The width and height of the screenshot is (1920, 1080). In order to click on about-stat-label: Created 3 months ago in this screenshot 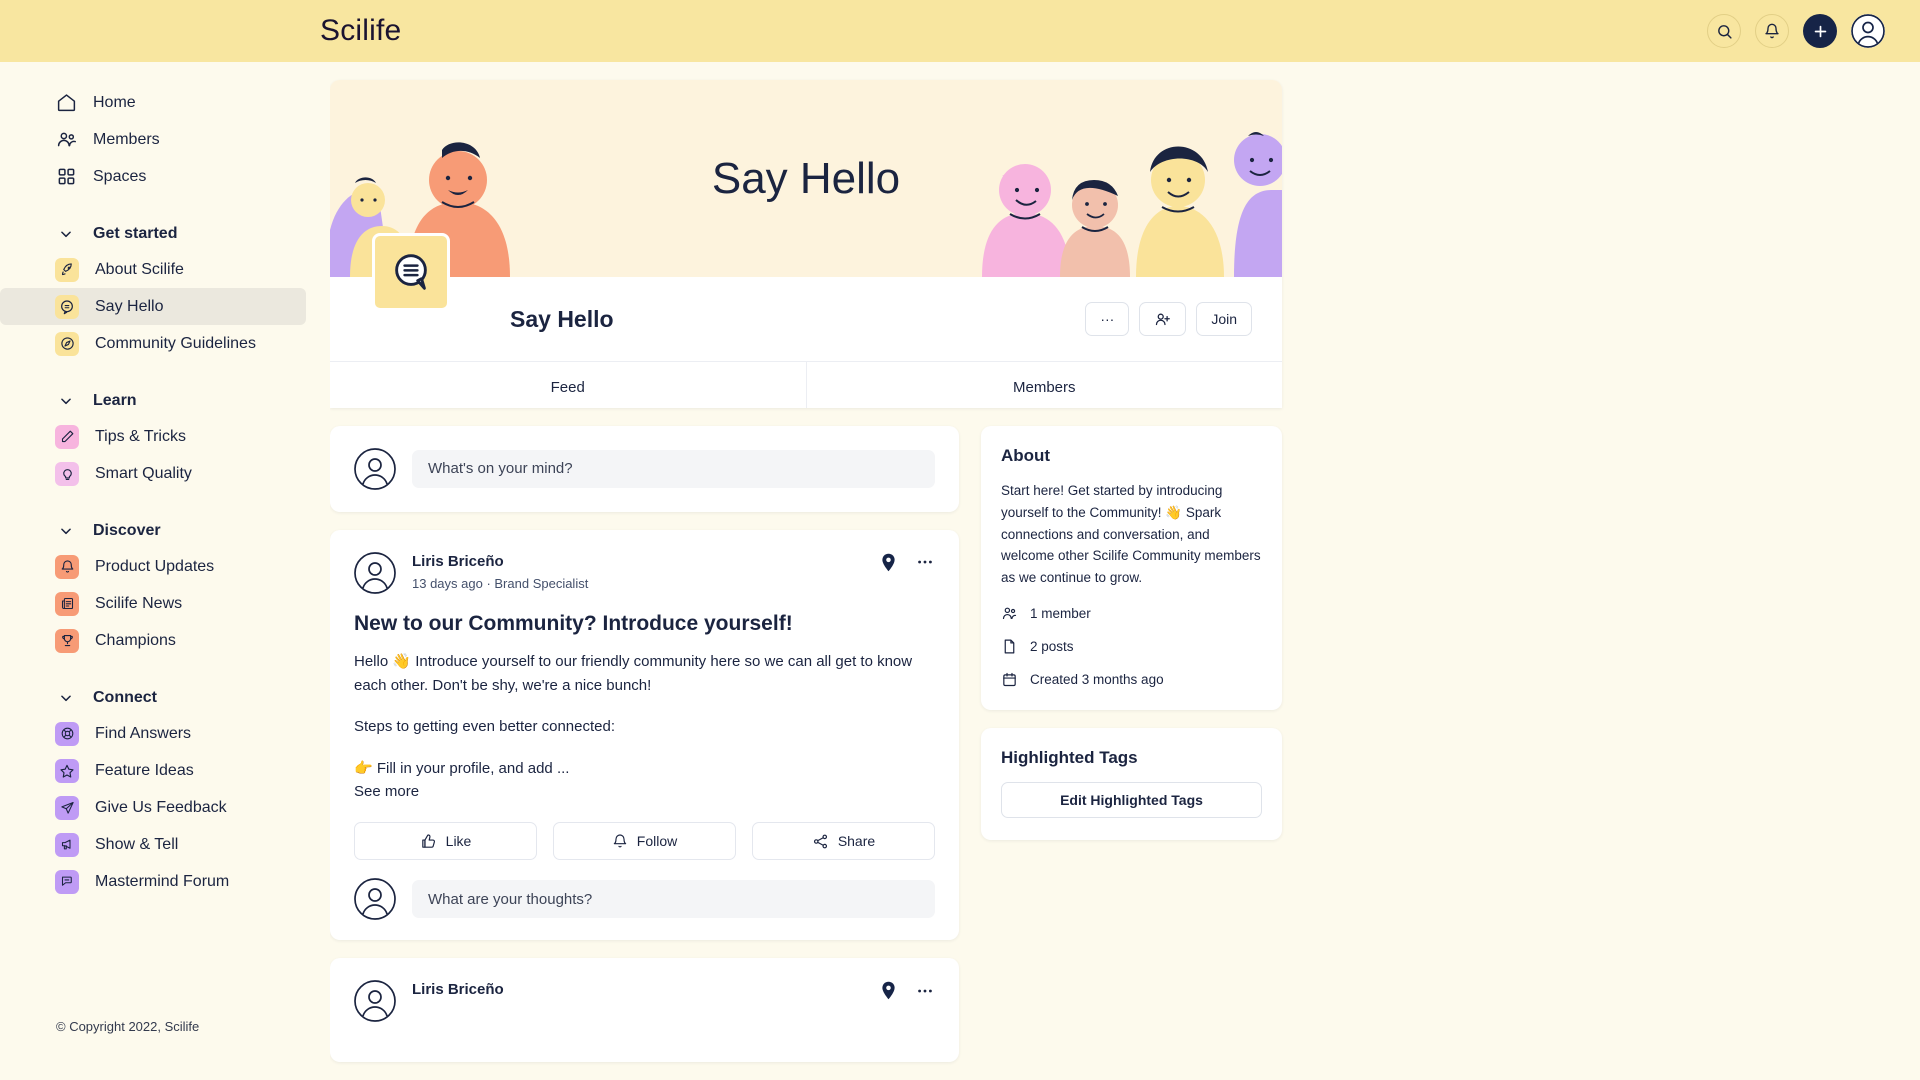, I will do `click(1097, 680)`.